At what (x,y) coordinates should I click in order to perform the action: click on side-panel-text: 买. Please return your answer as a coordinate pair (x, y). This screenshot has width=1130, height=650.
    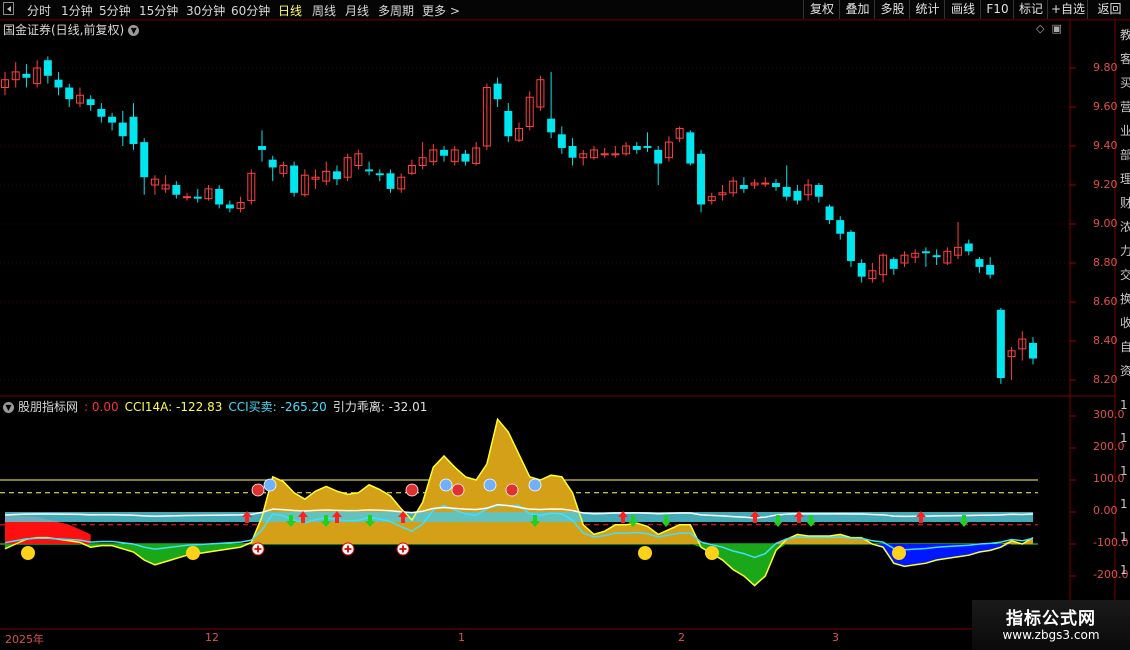
    Looking at the image, I should click on (1125, 83).